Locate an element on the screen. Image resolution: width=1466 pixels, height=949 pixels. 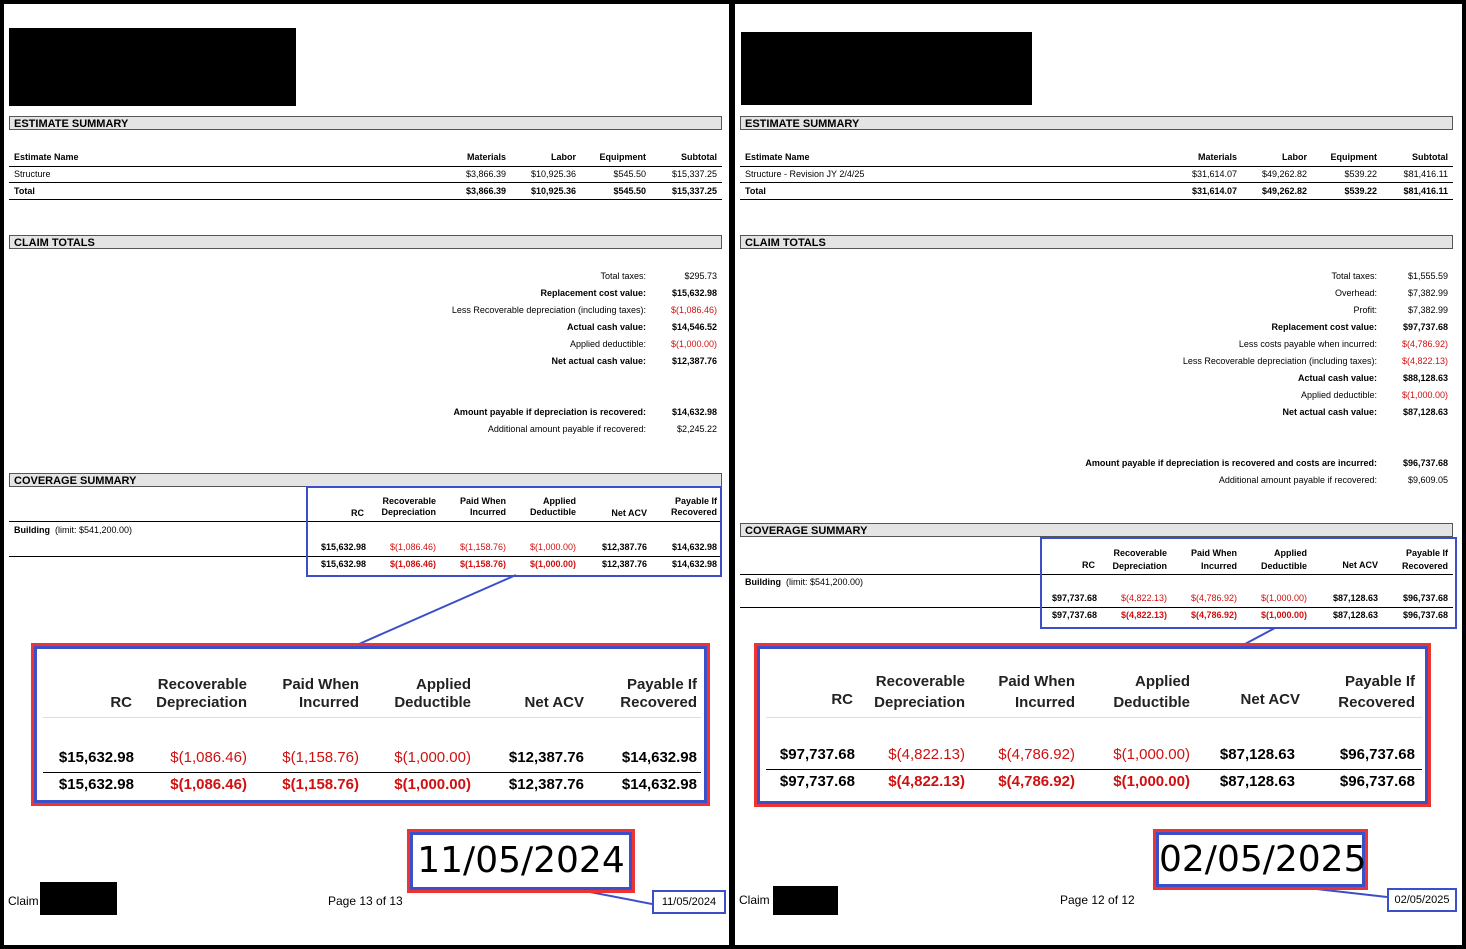
estimate-total-equipment: $545.50 is located at coordinates (629, 191).